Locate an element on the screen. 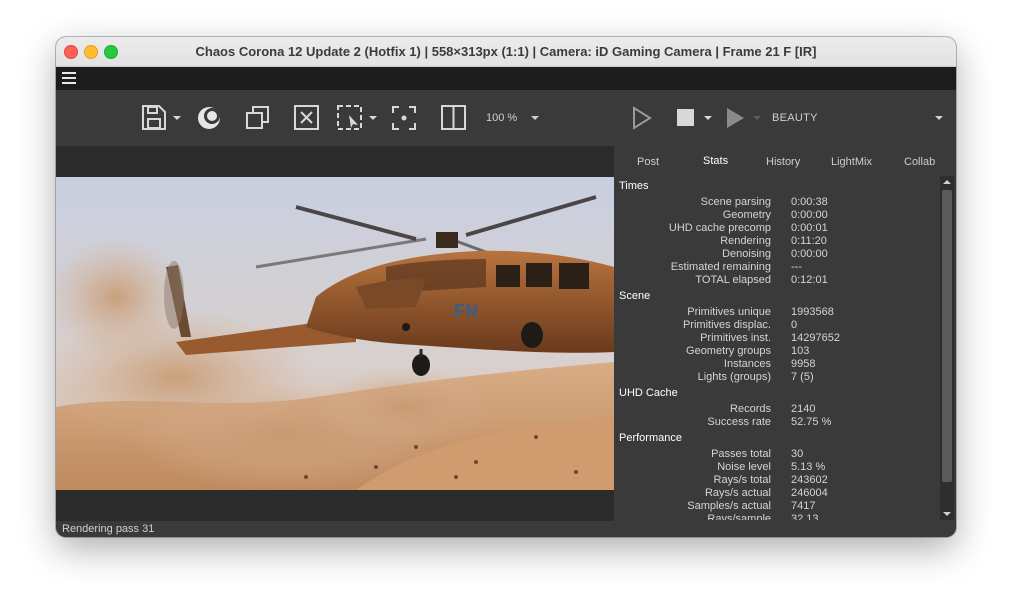  compare-button is located at coordinates (454, 118).